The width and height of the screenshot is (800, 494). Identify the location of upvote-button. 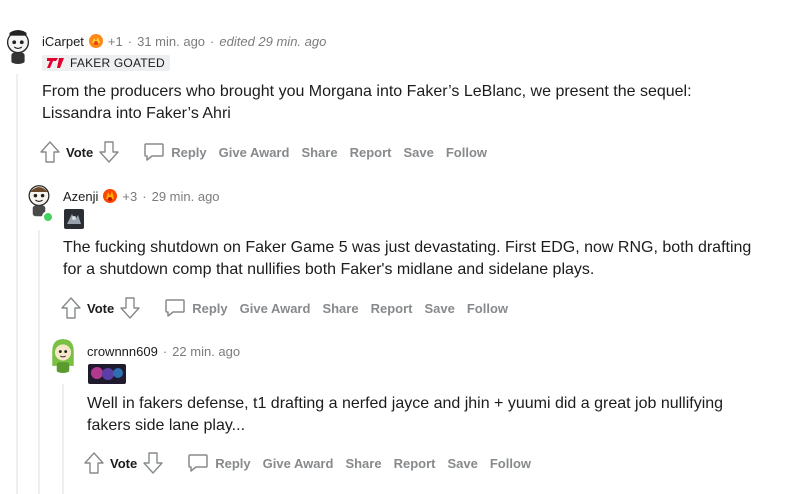
(94, 463).